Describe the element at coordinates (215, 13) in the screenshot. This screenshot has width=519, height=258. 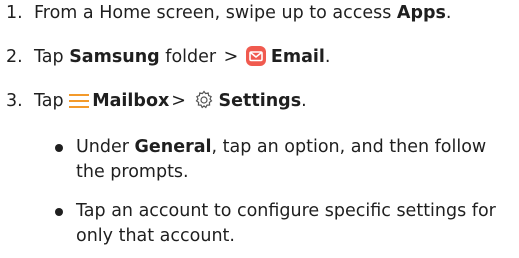
I see `step-text: From a Home screen, swipe up to access` at that location.